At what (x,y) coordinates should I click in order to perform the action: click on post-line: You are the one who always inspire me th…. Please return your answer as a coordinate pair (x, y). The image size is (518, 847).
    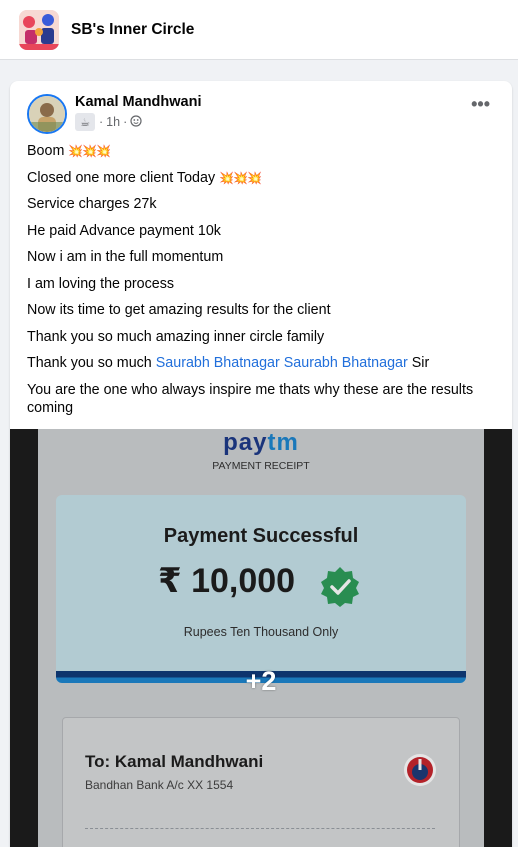
    Looking at the image, I should click on (250, 398).